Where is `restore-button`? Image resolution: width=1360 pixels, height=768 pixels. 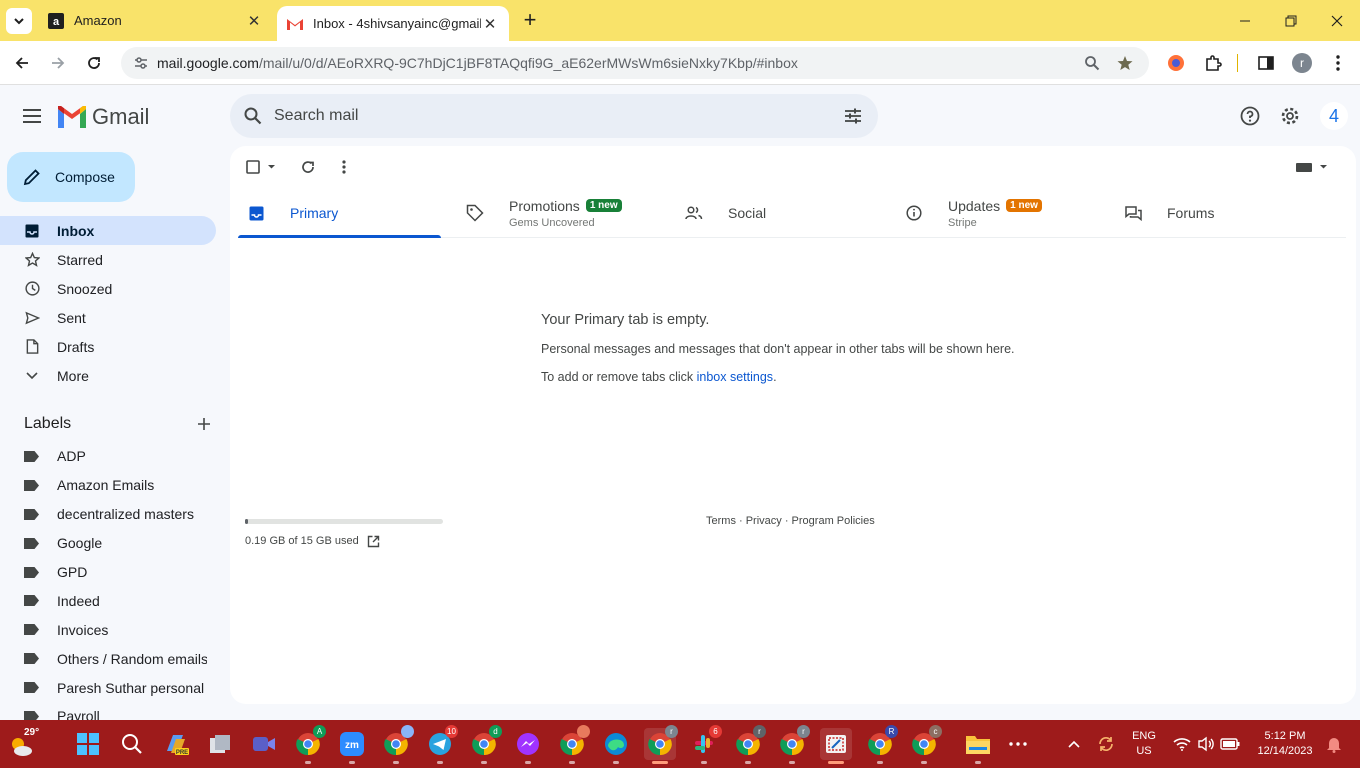 restore-button is located at coordinates (1291, 20).